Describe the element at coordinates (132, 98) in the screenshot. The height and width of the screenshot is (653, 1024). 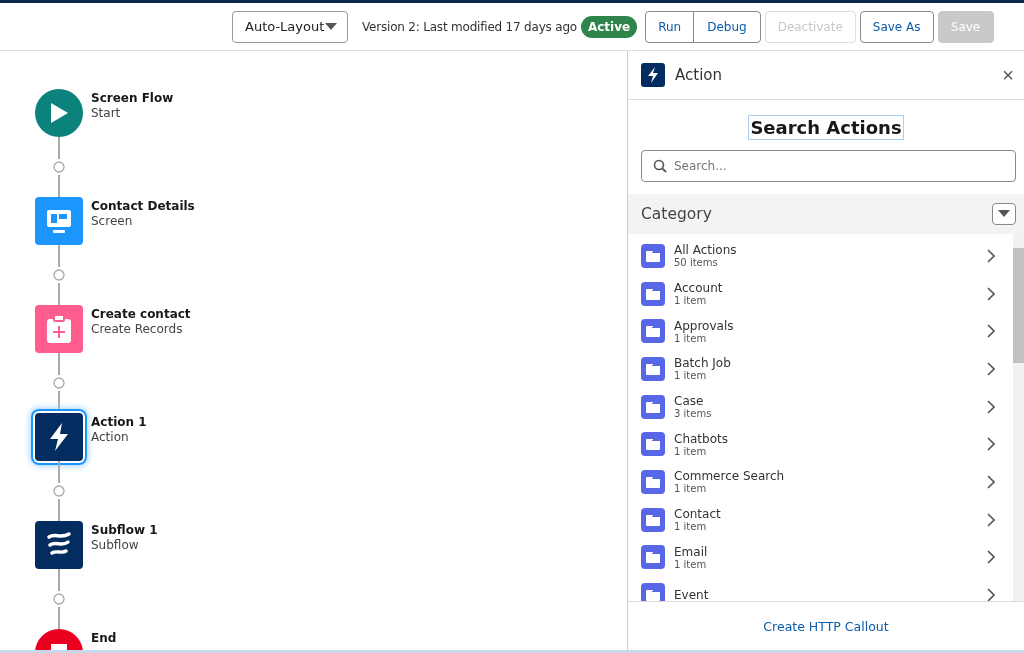
I see `node-title: Screen Flow` at that location.